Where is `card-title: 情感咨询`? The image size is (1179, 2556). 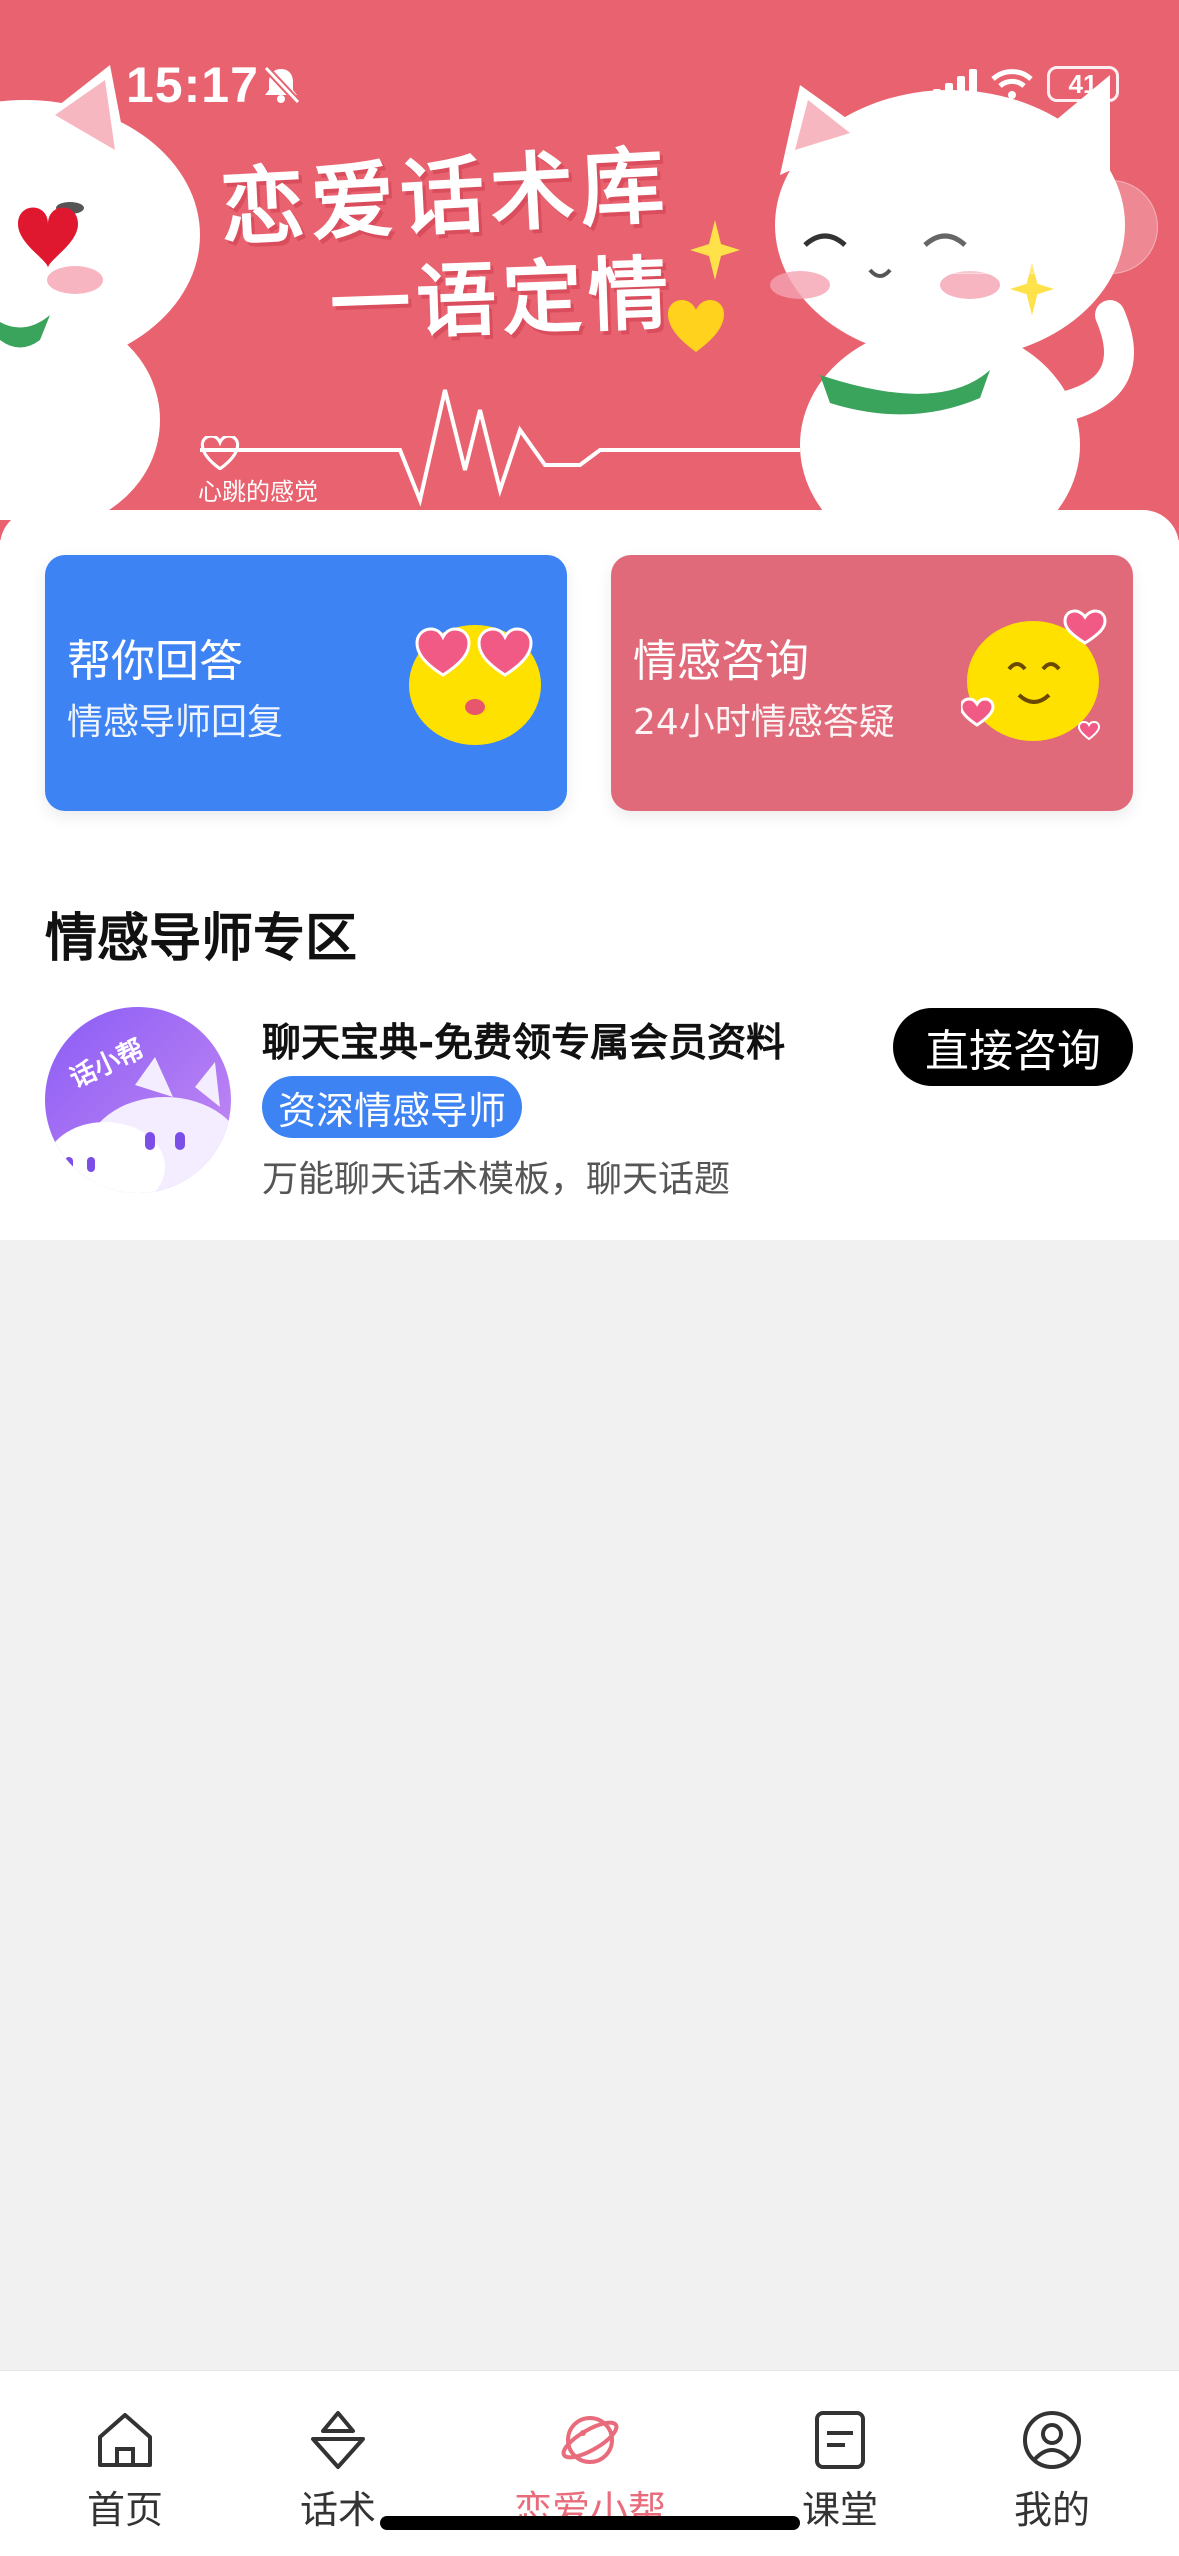
card-title: 情感咨询 is located at coordinates (721, 661).